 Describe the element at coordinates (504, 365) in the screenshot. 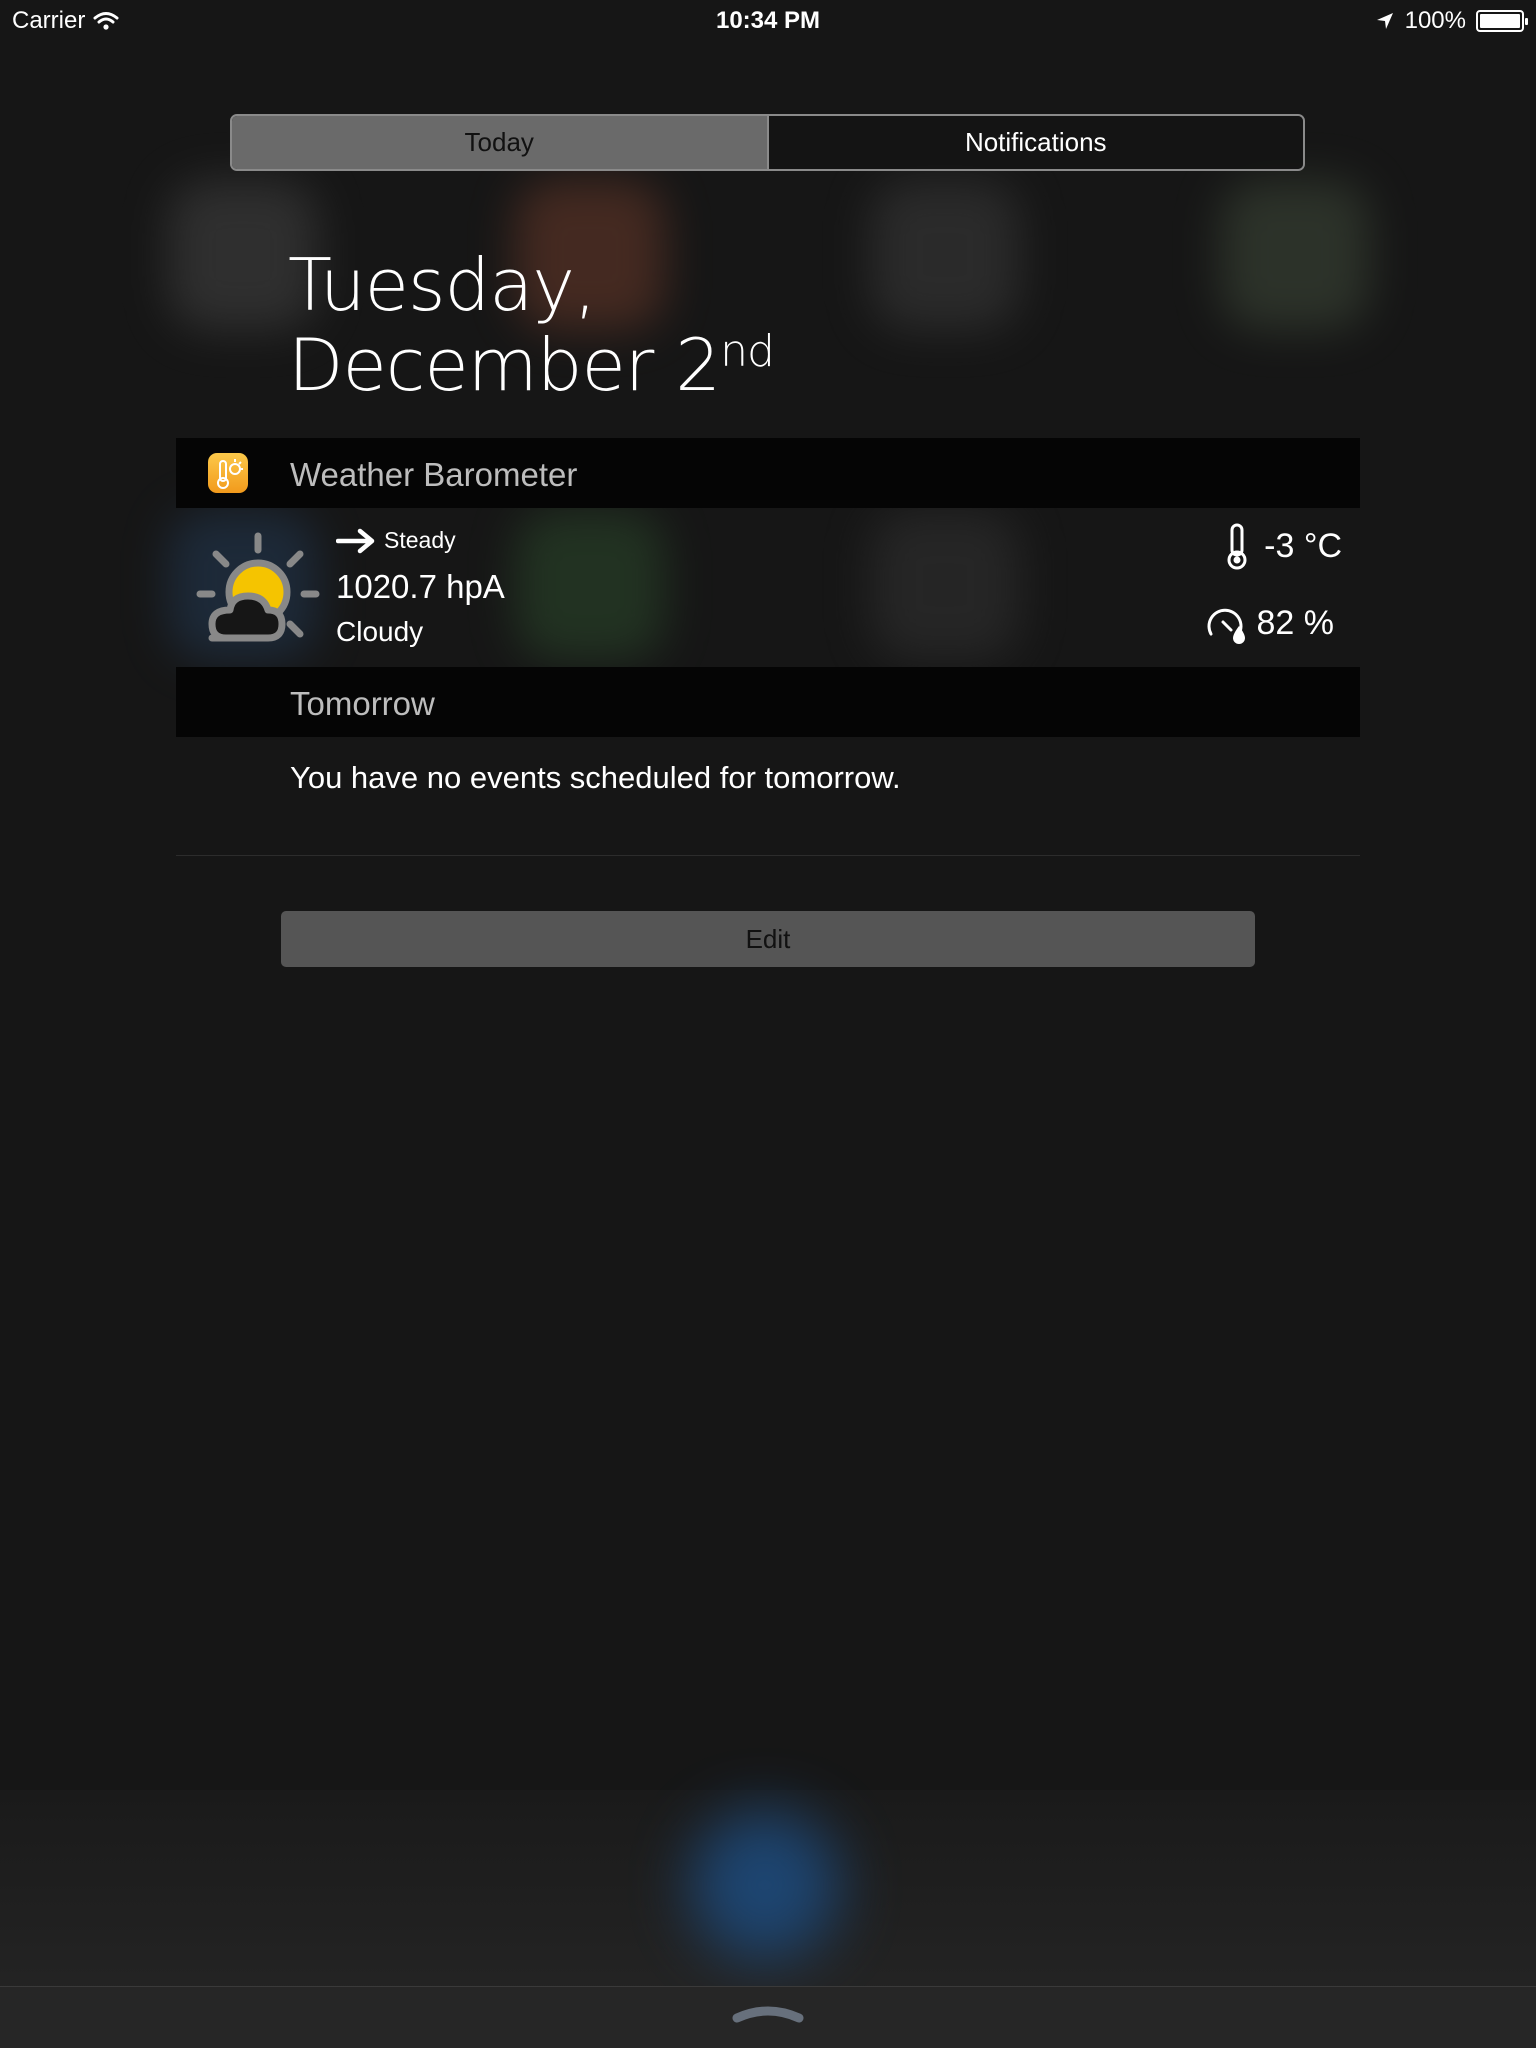

I see `date-month-day: December 2` at that location.